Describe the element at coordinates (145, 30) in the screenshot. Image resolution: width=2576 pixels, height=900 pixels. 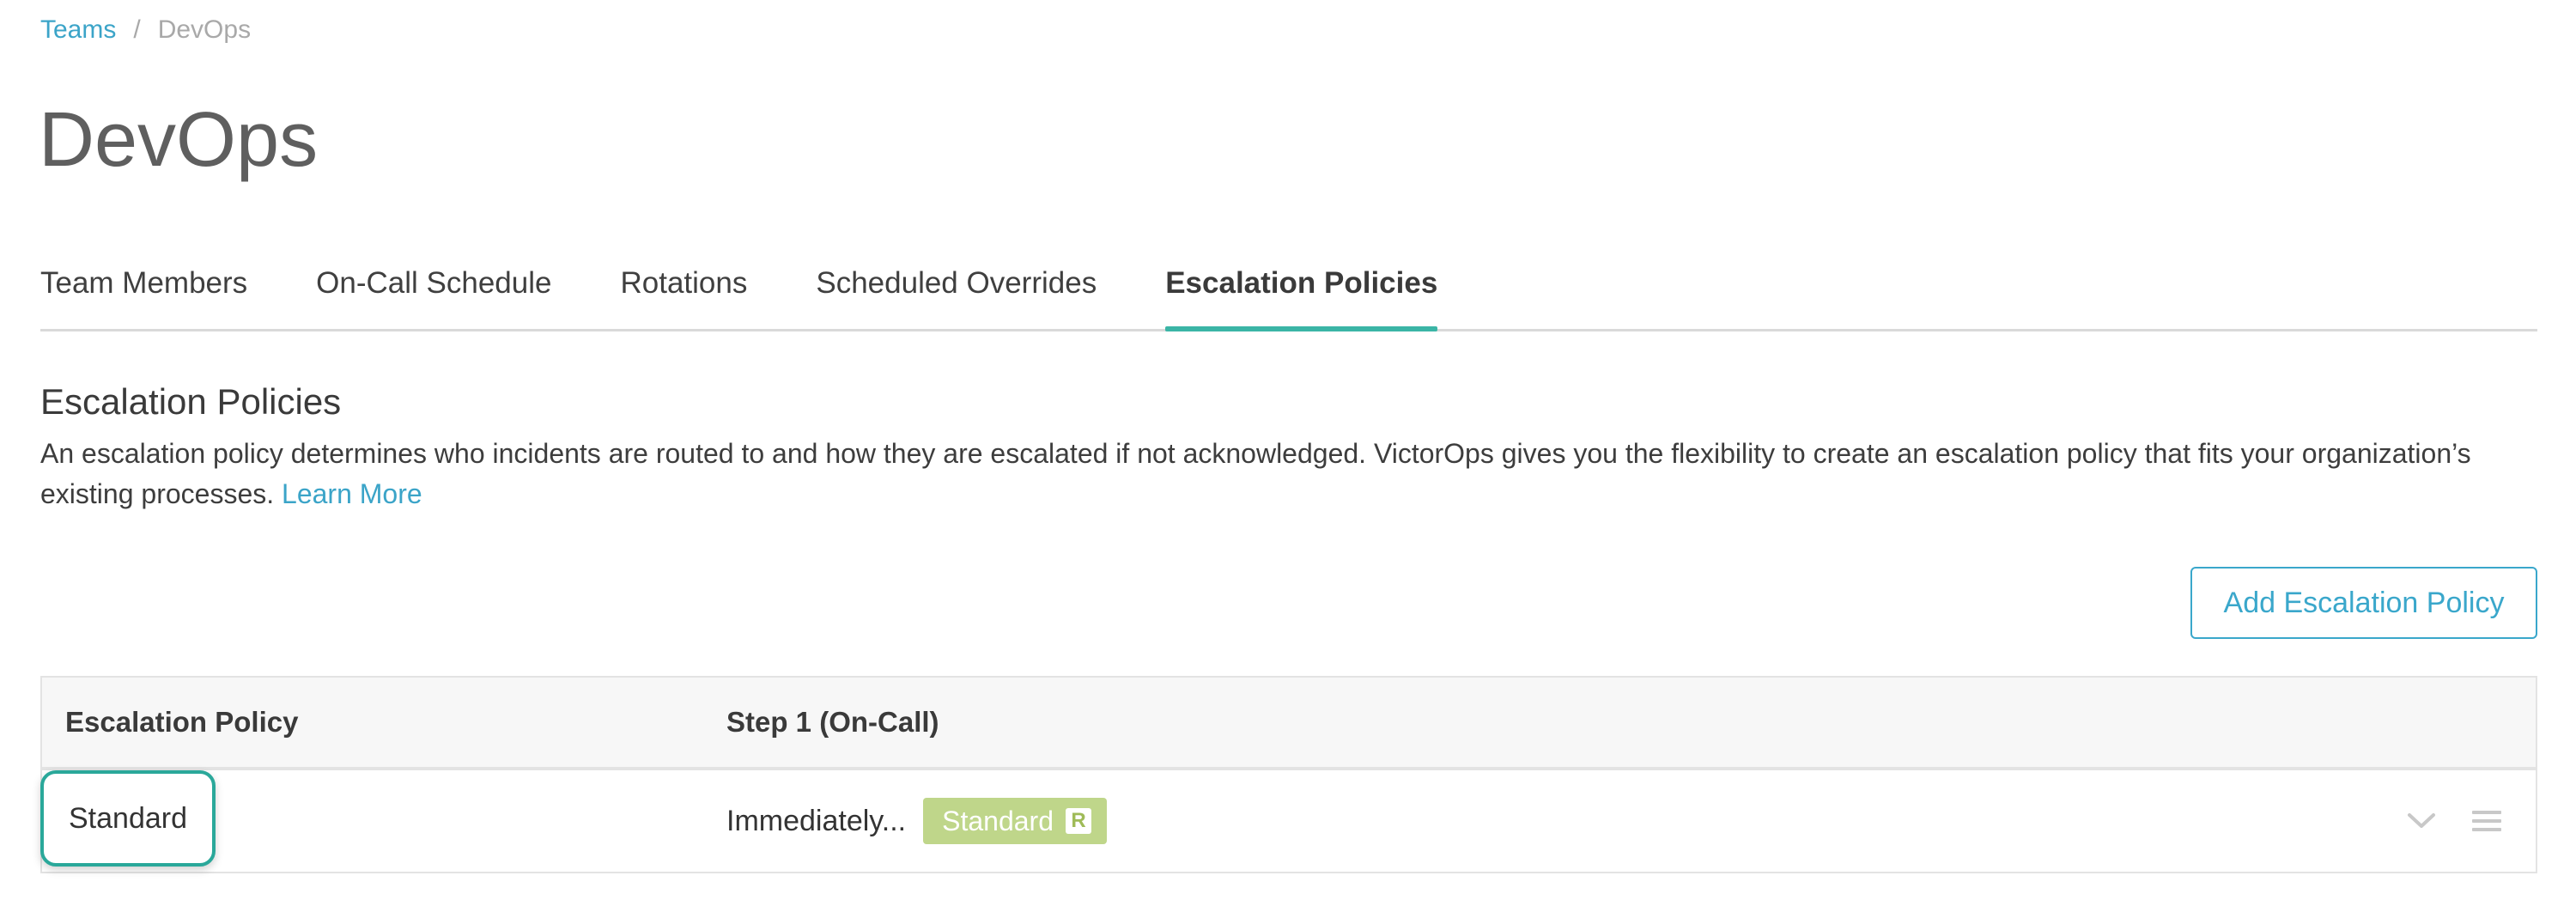
I see `breadcrumb: Teams / DevOps` at that location.